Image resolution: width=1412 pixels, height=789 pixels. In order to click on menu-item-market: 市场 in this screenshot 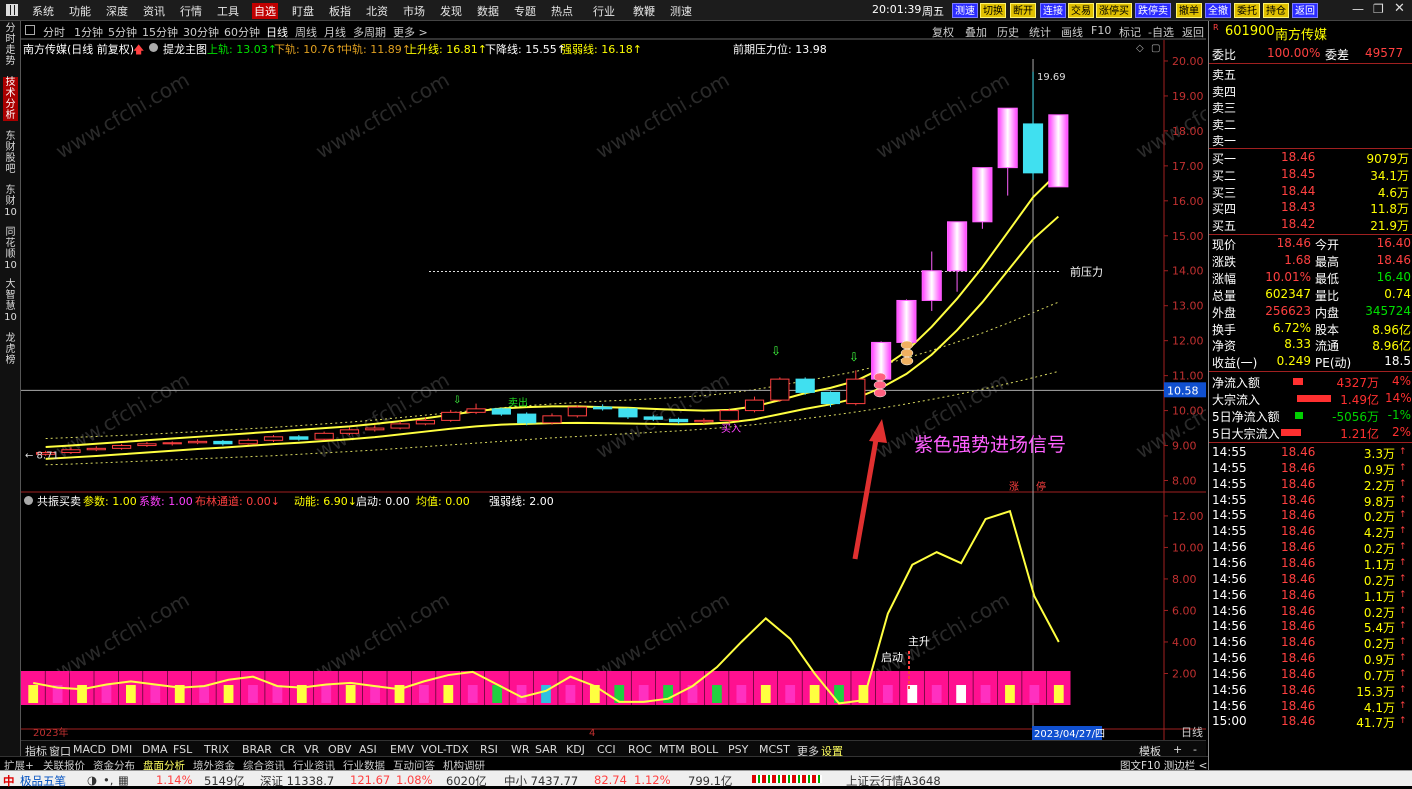, I will do `click(414, 11)`.